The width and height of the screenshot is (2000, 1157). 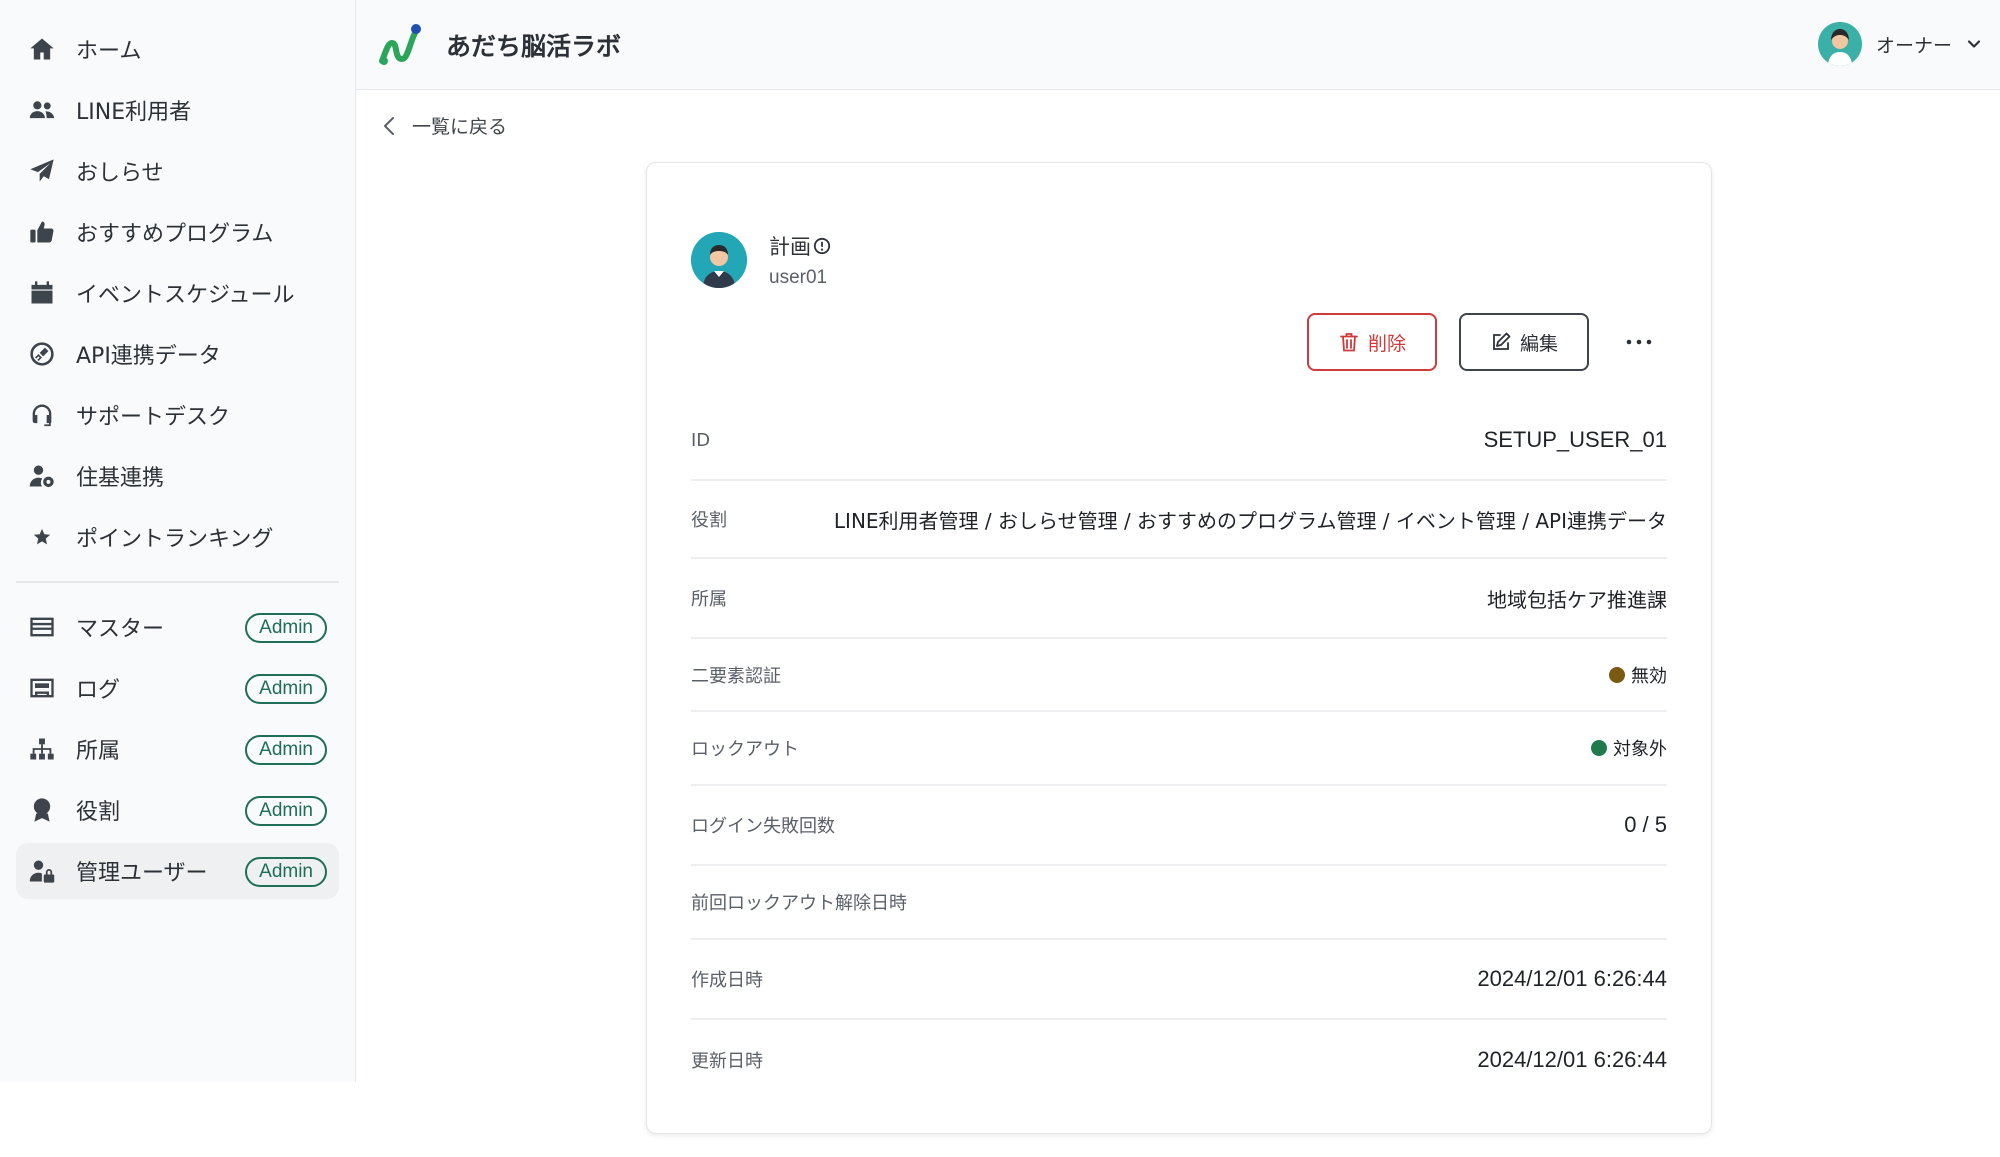 What do you see at coordinates (42, 476) in the screenshot?
I see `user-gear-icon` at bounding box center [42, 476].